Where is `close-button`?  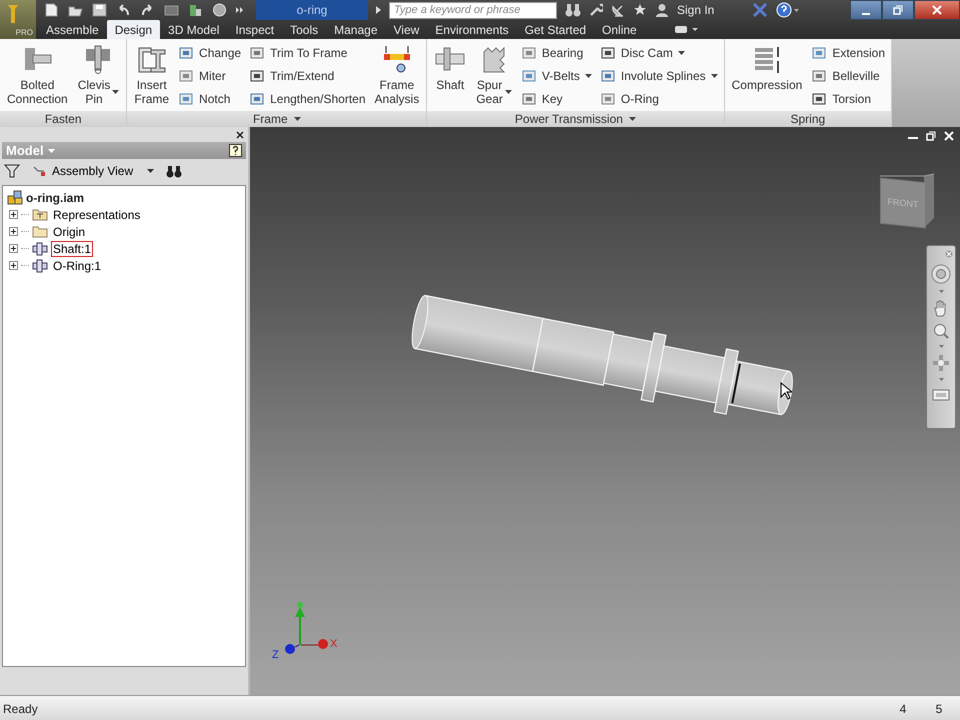
close-button is located at coordinates (937, 10).